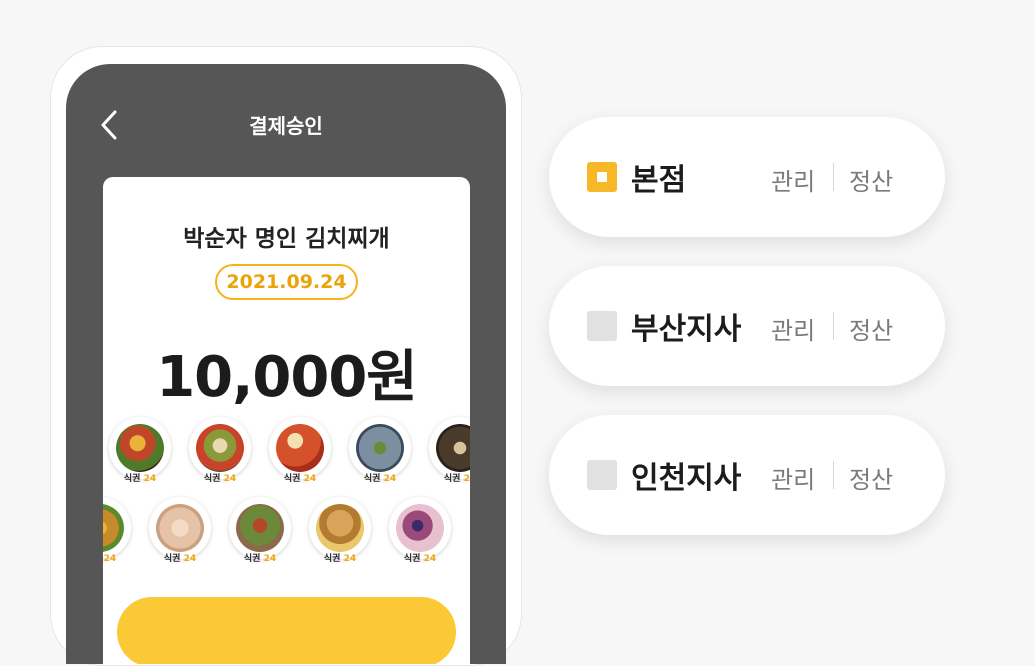 The height and width of the screenshot is (666, 1035). What do you see at coordinates (286, 630) in the screenshot?
I see `approve-button` at bounding box center [286, 630].